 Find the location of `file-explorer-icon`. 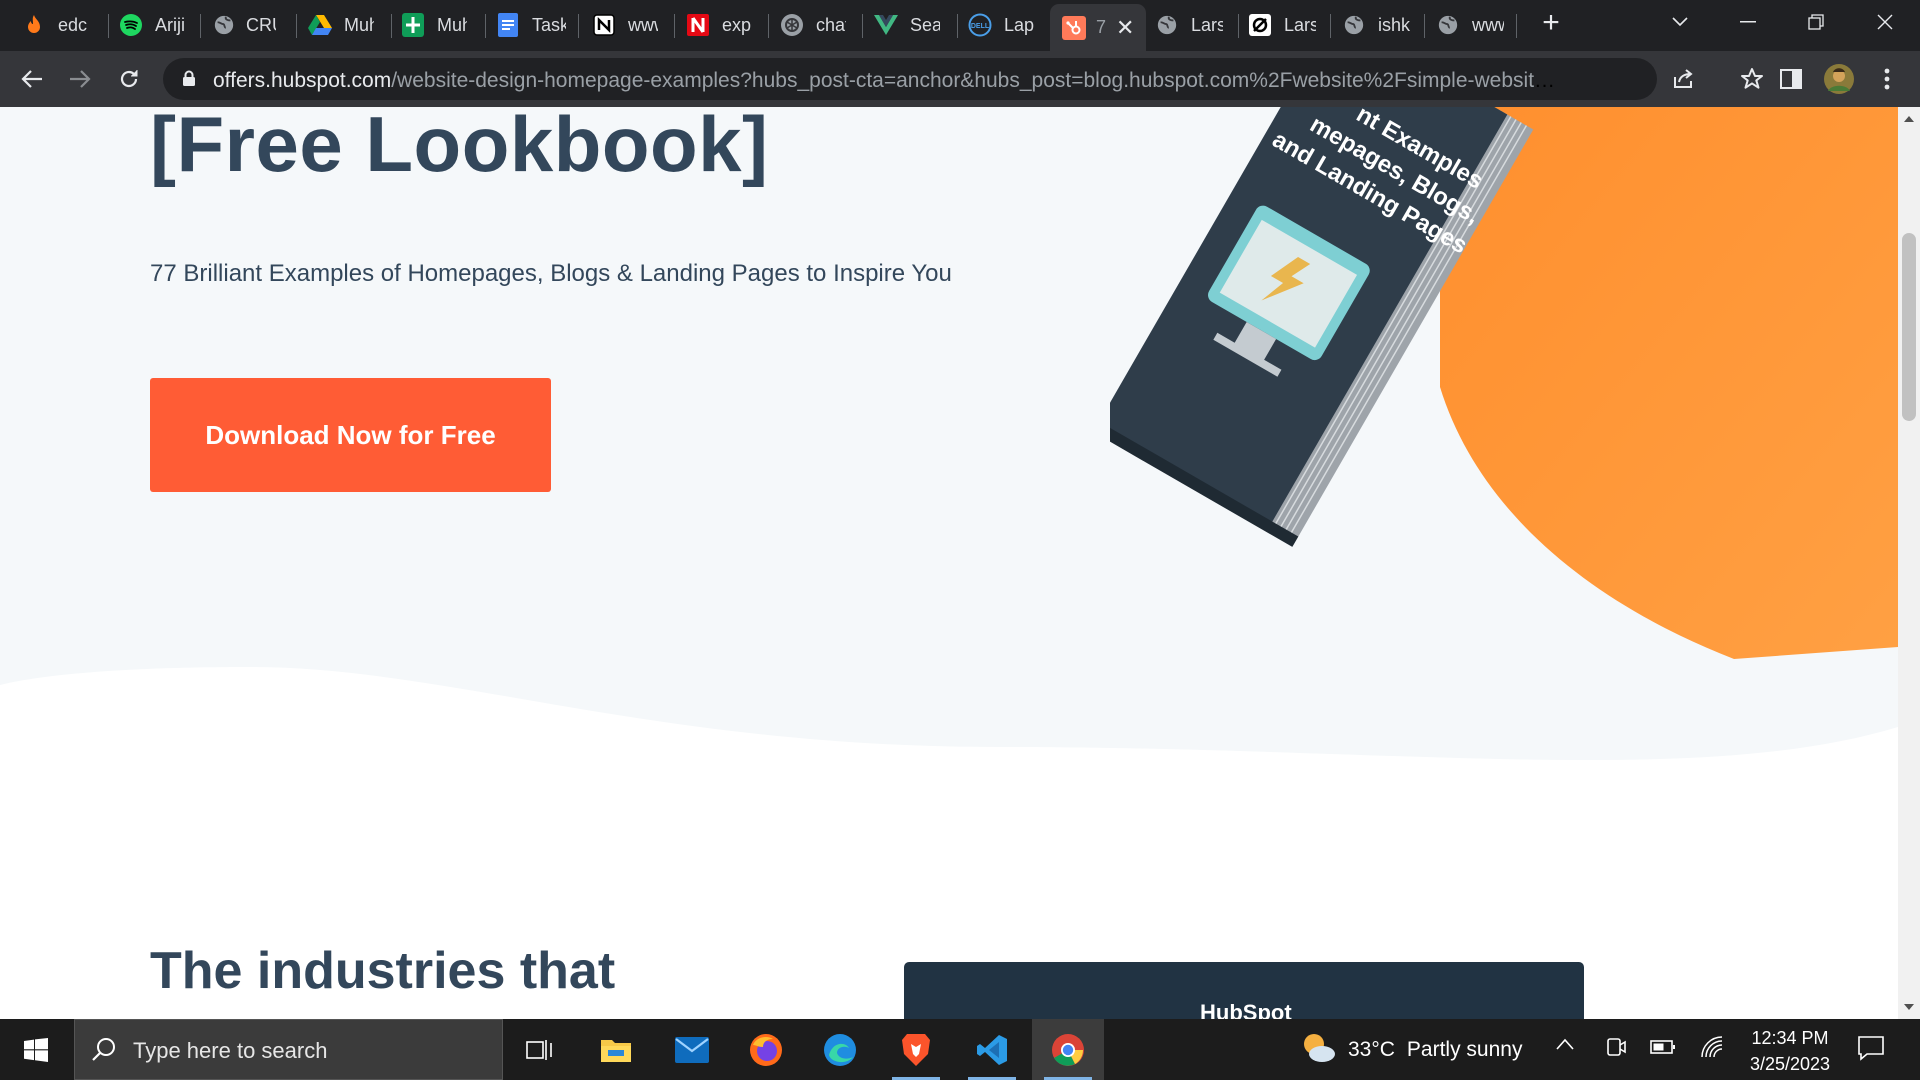

file-explorer-icon is located at coordinates (616, 1049).